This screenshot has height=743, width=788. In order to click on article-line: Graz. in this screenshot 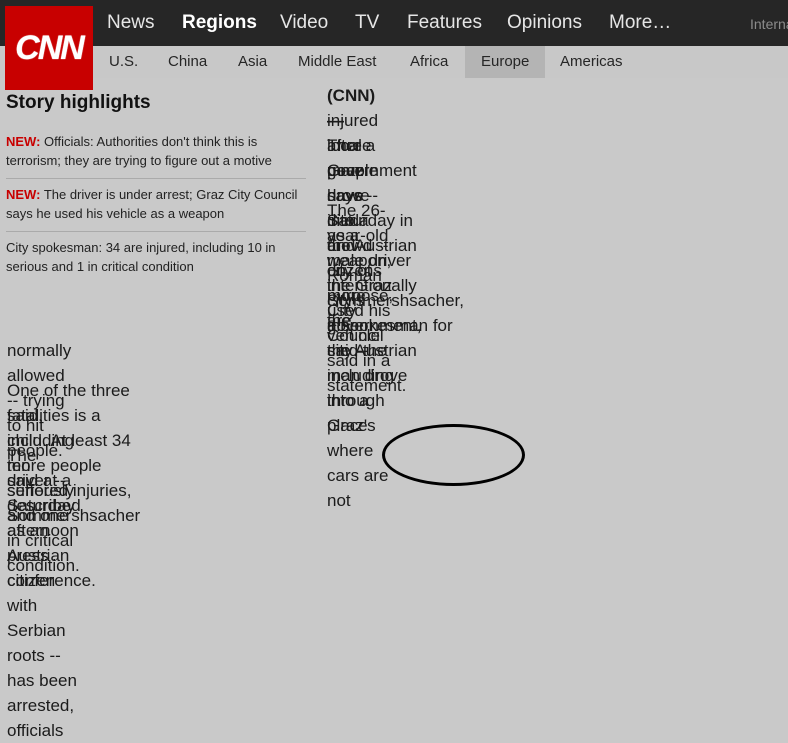, I will do `click(348, 170)`.